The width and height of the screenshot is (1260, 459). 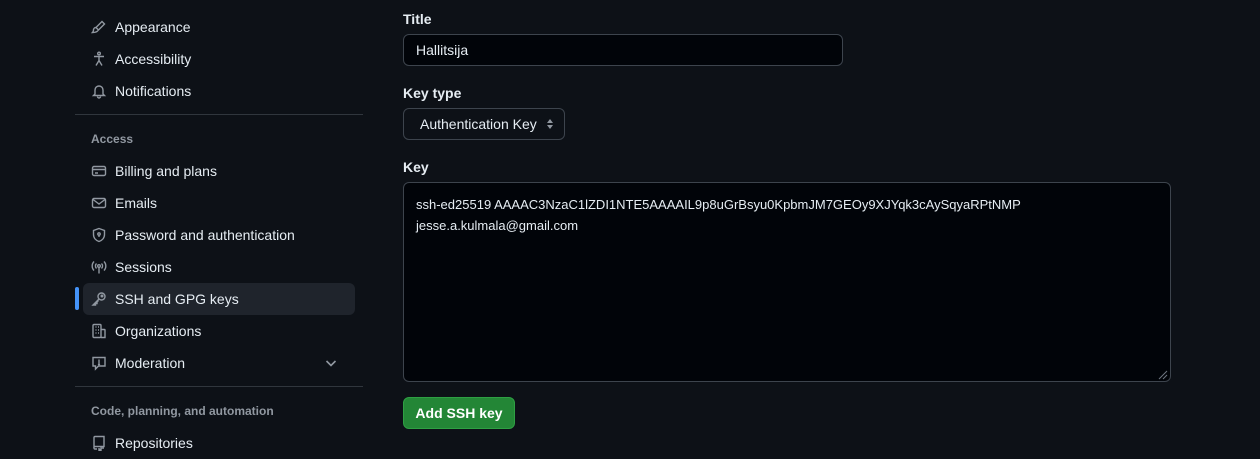 I want to click on select-caret-icon, so click(x=550, y=124).